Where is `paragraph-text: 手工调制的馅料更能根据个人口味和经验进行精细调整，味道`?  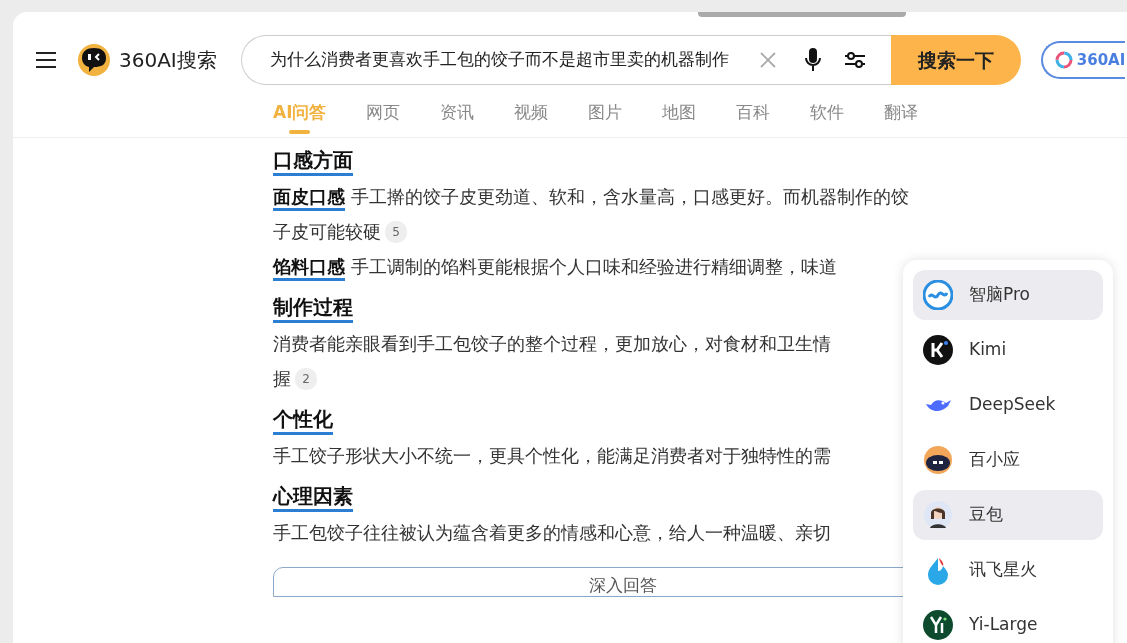 paragraph-text: 手工调制的馅料更能根据个人口味和经验进行精细调整，味道 is located at coordinates (594, 267).